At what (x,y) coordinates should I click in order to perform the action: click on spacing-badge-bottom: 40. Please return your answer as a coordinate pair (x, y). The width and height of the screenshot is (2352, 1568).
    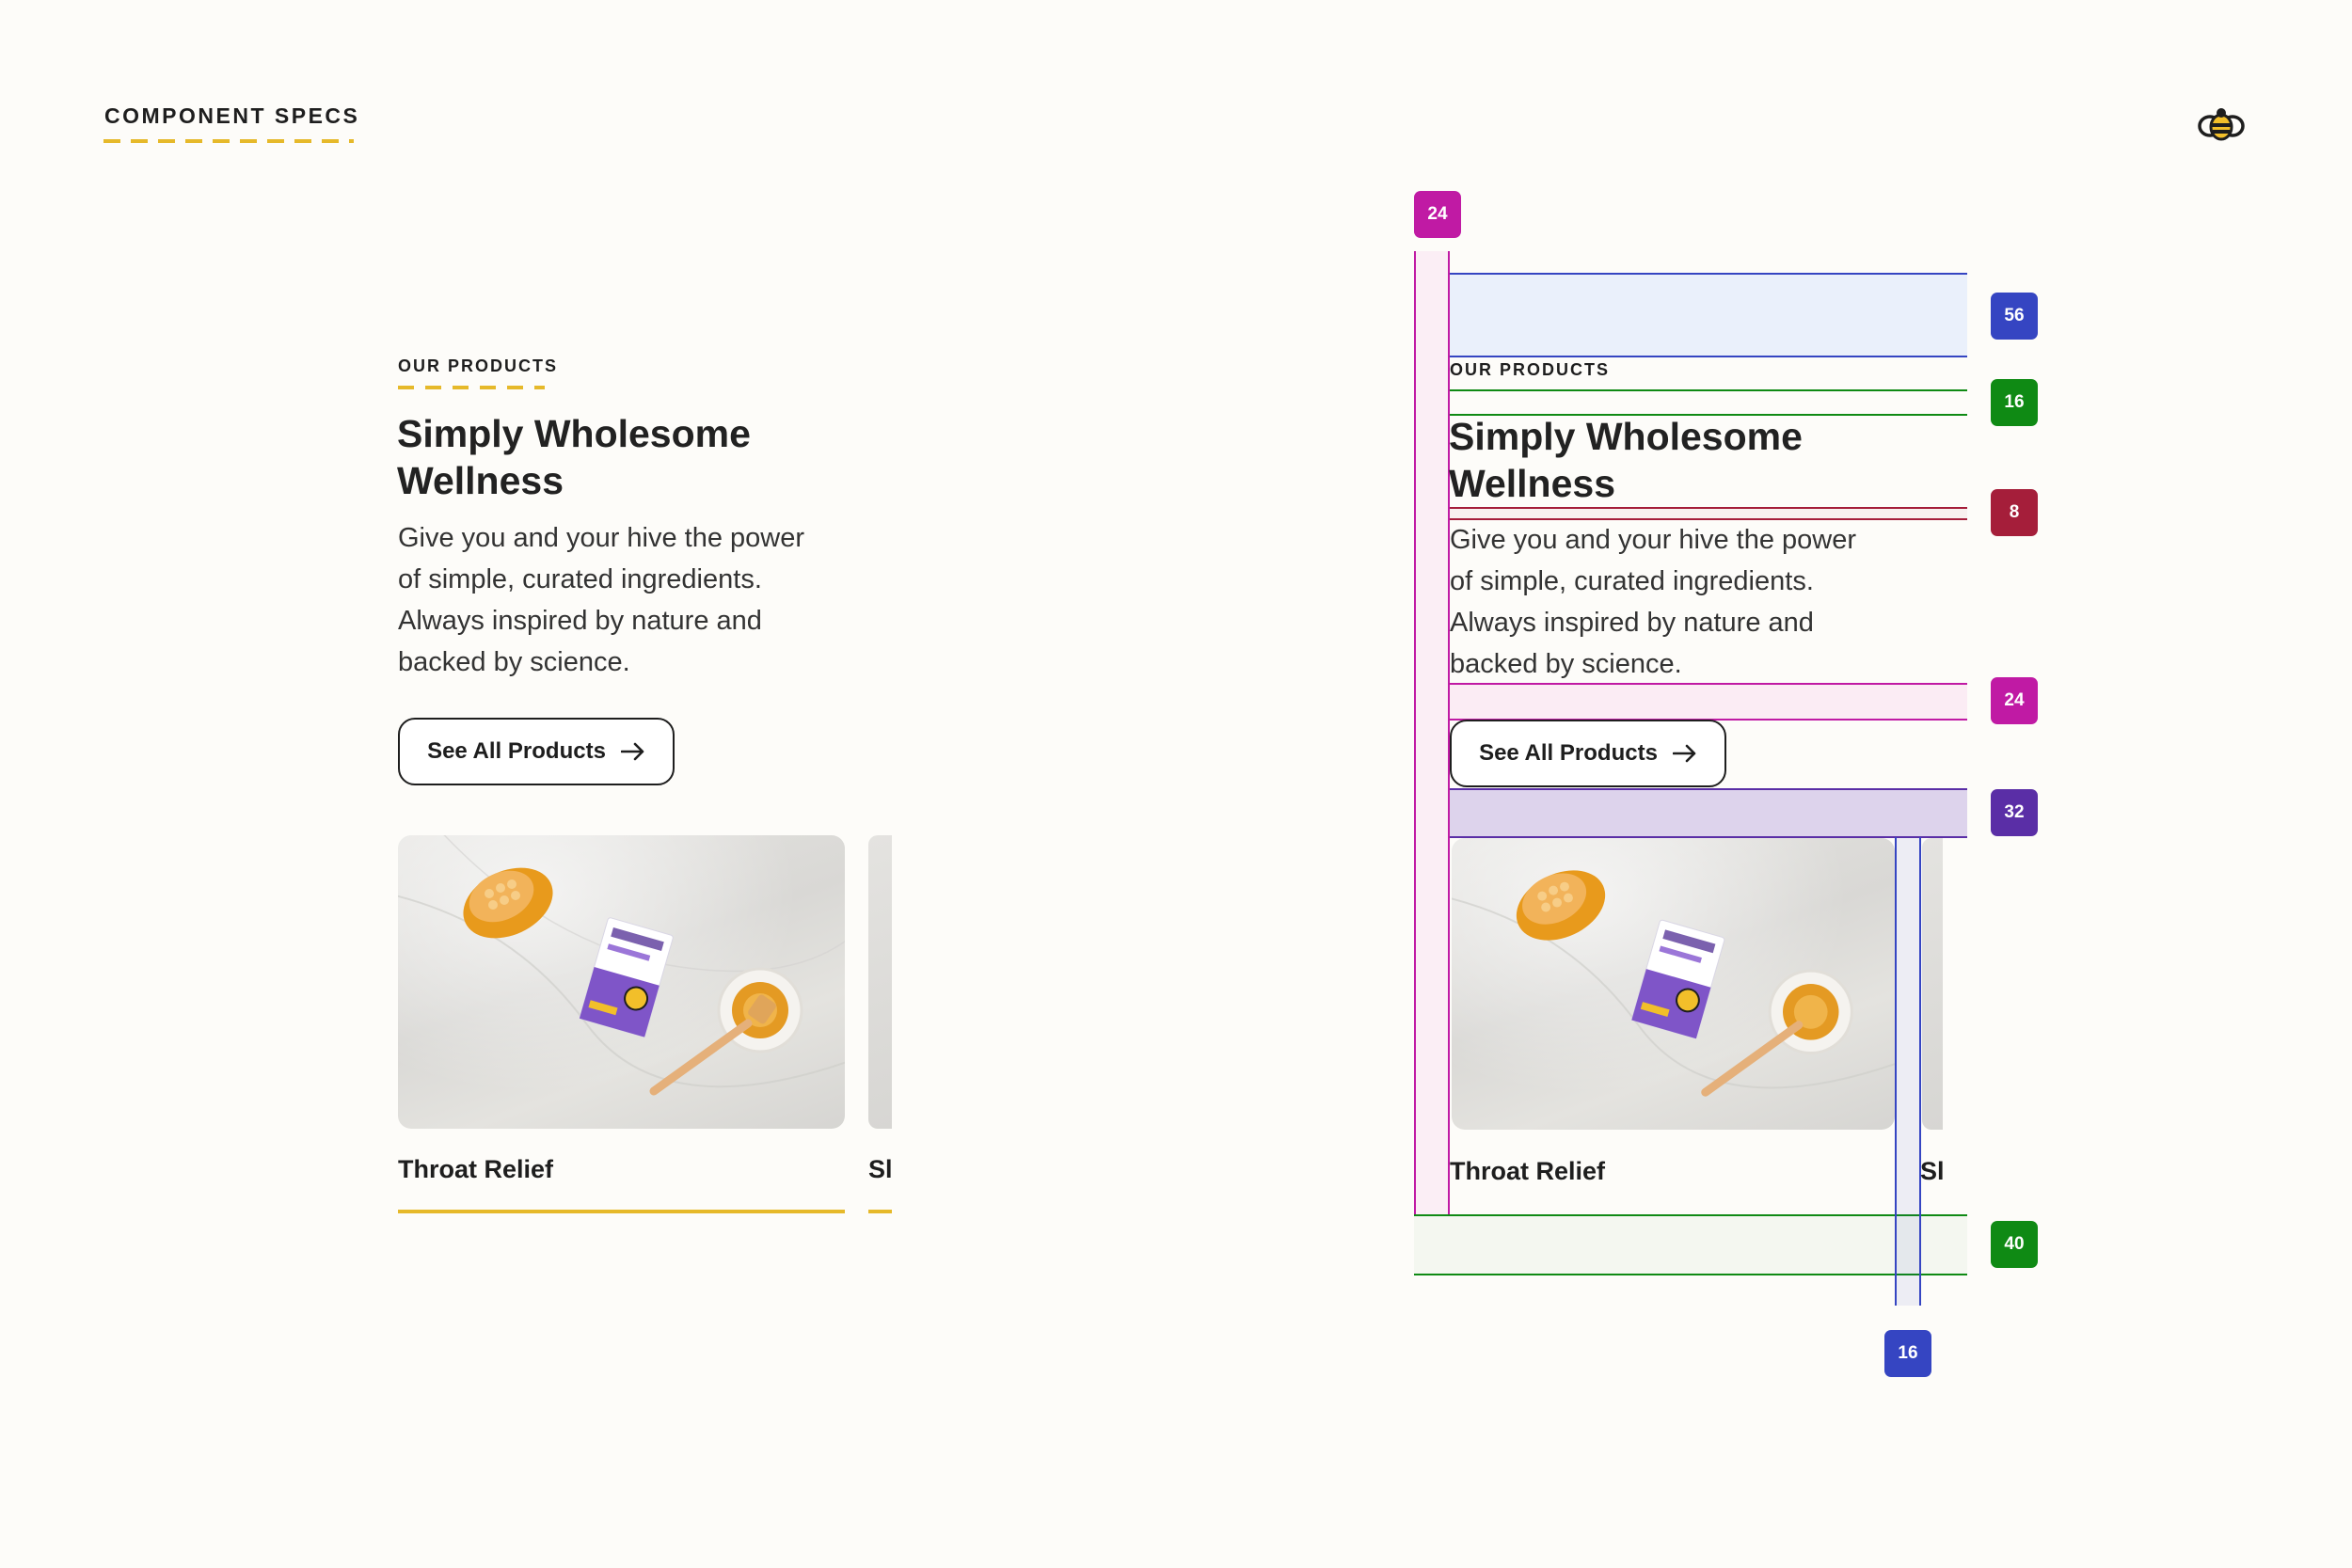
    Looking at the image, I should click on (2014, 1244).